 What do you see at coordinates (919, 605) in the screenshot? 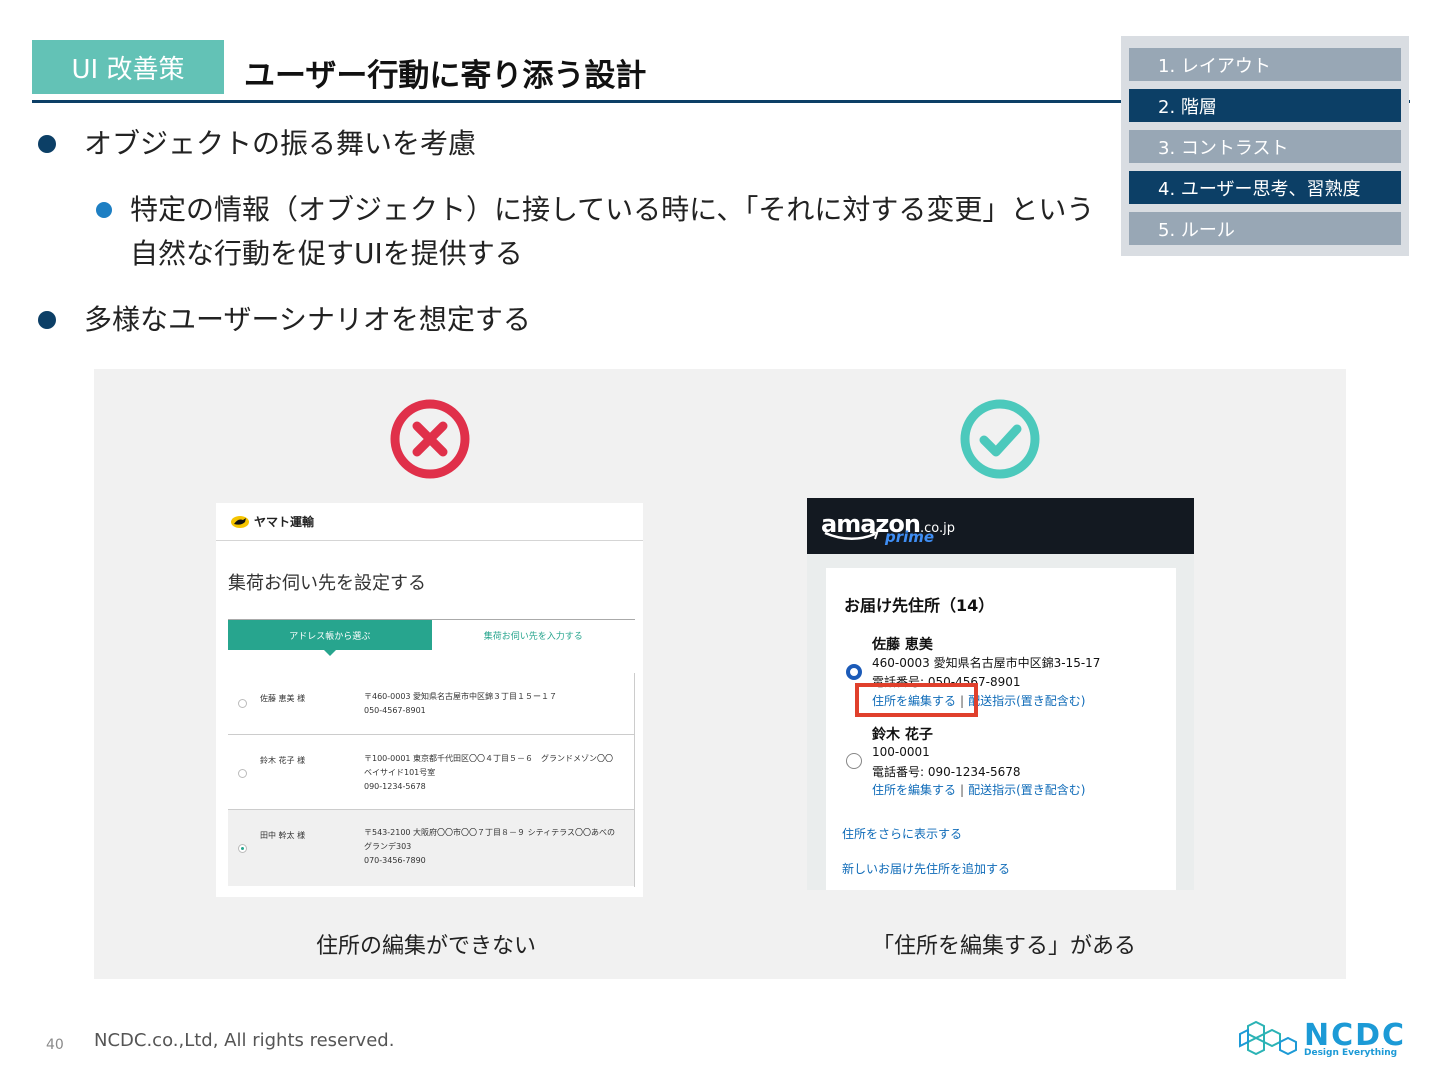
I see `address-heading: お届け先住所（14）` at bounding box center [919, 605].